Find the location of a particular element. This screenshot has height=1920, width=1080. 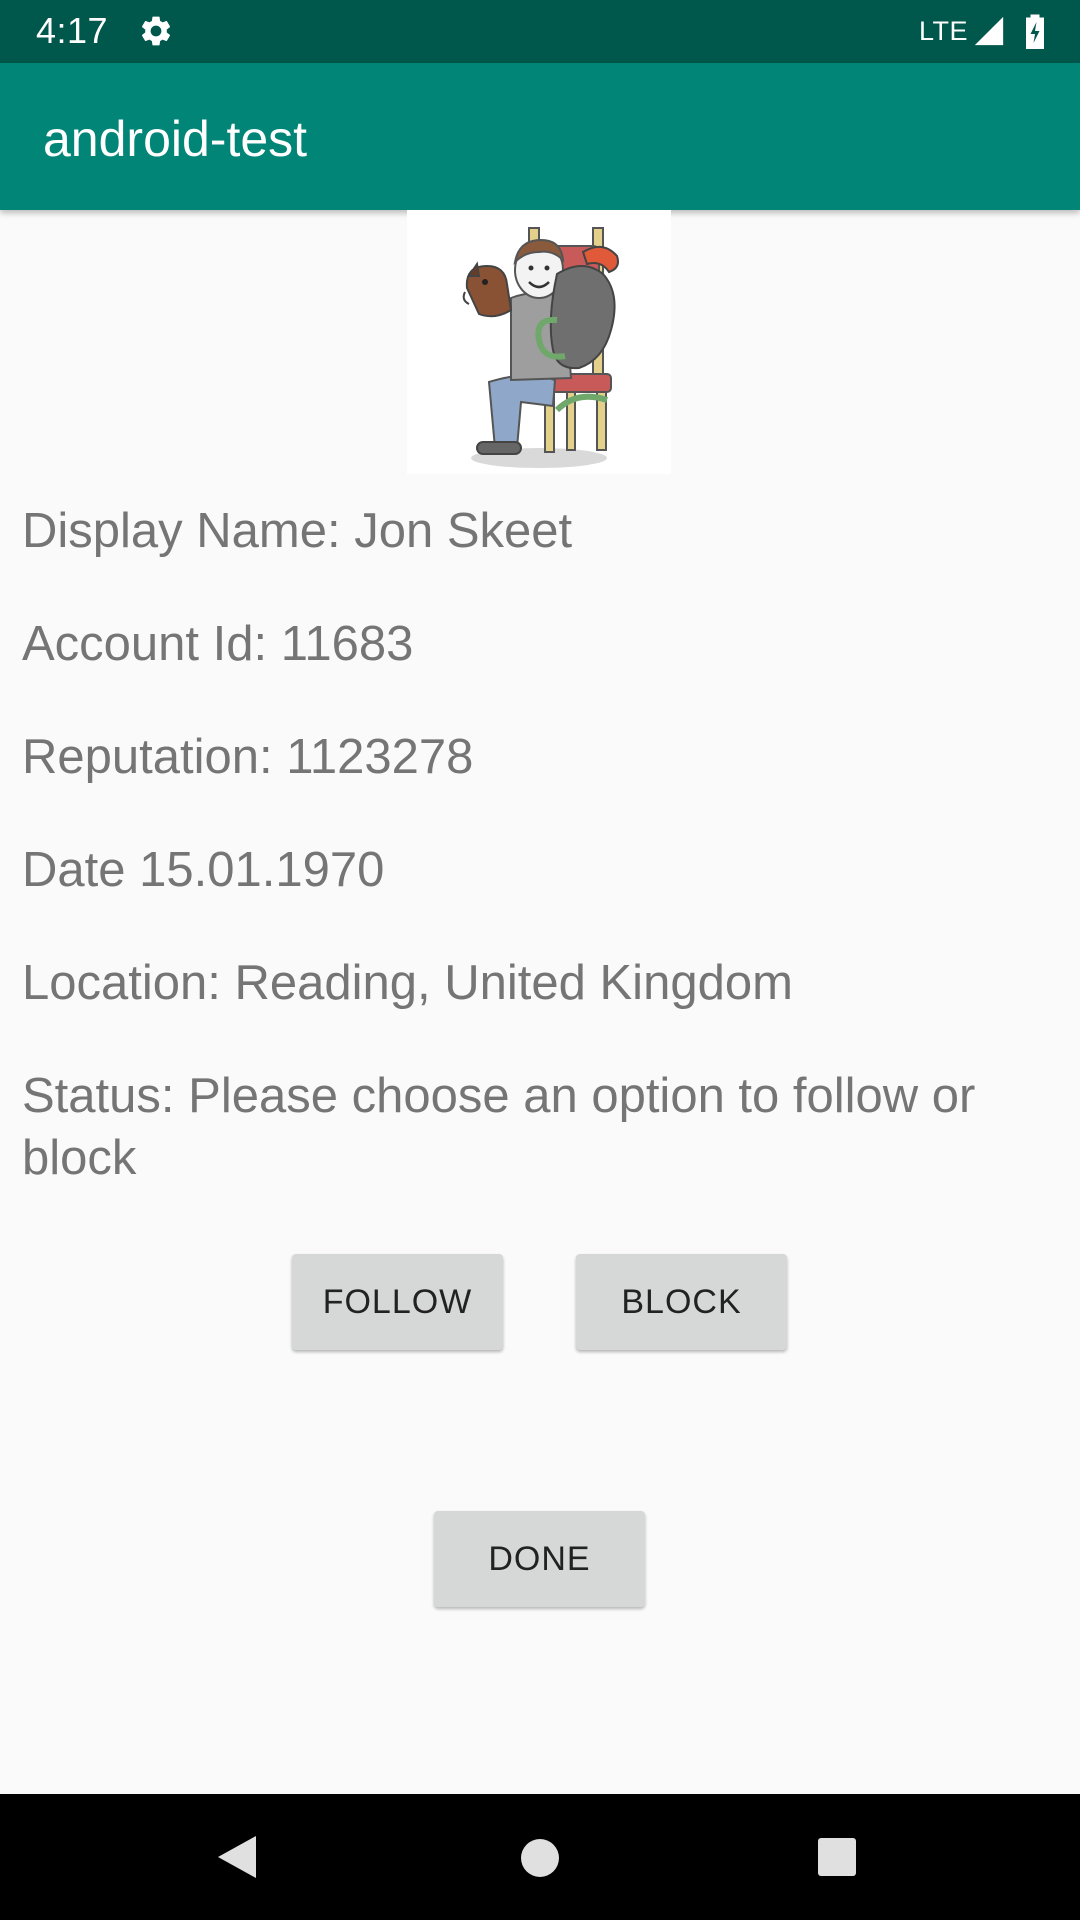

avatar is located at coordinates (539, 342).